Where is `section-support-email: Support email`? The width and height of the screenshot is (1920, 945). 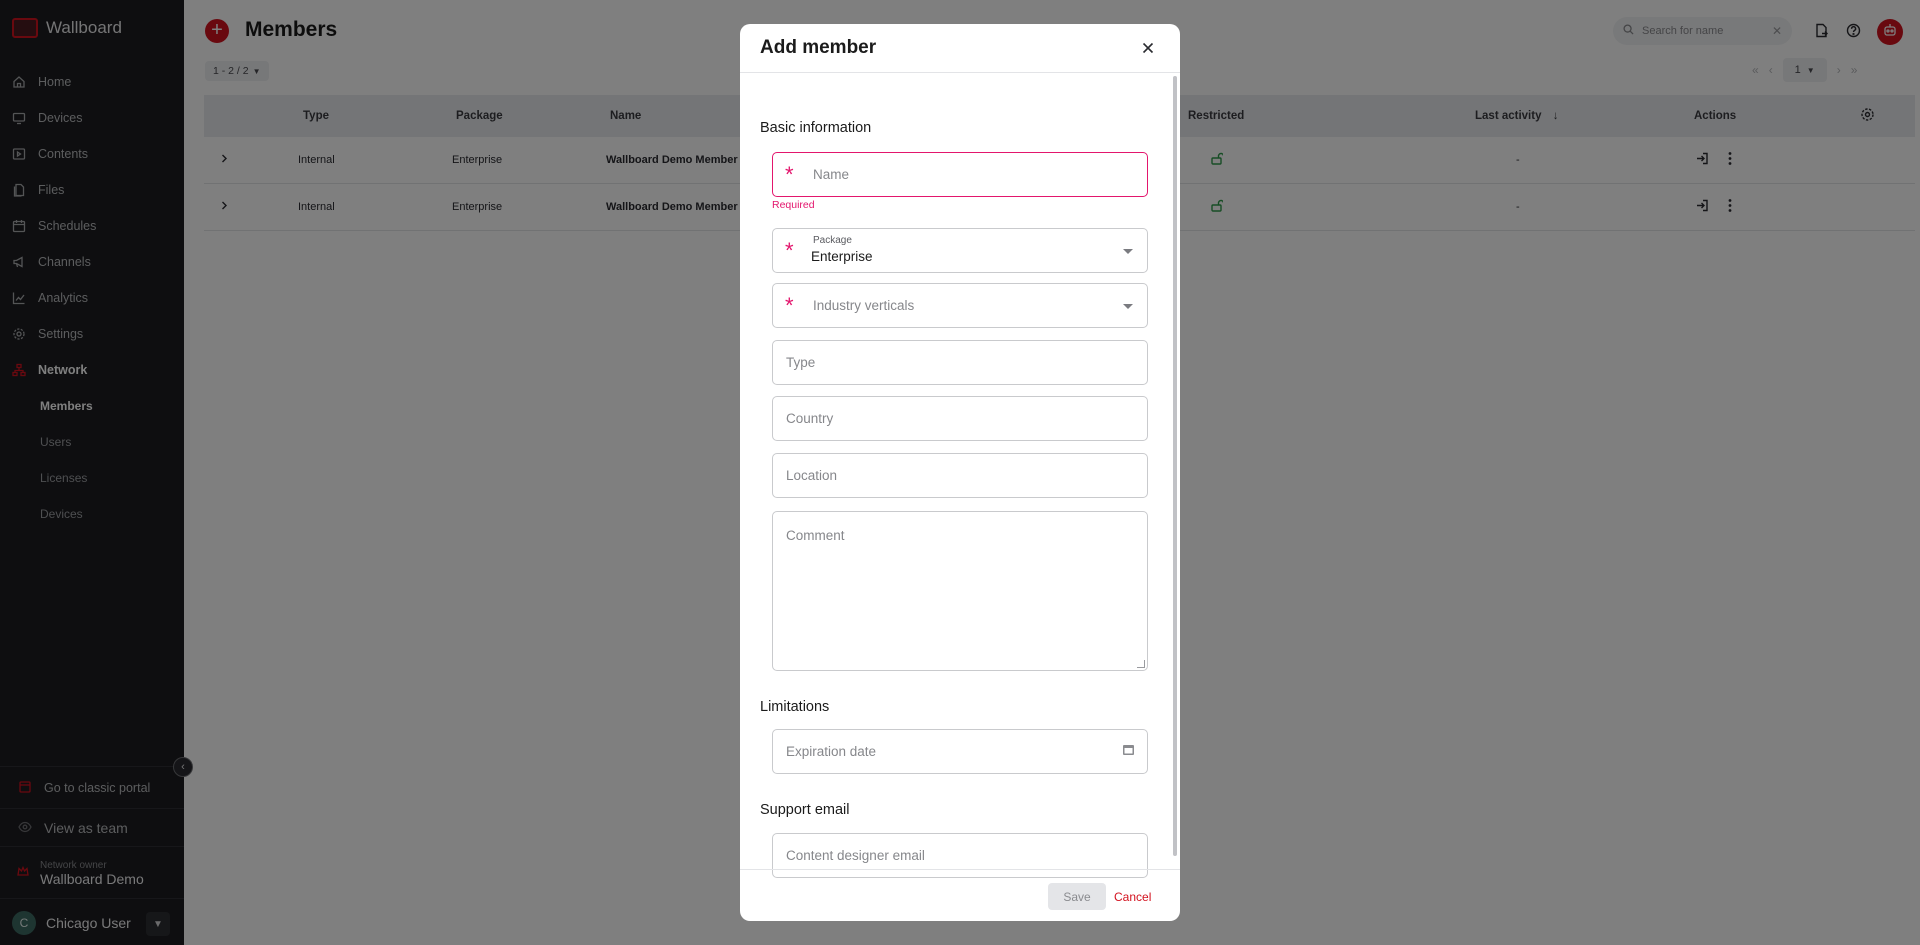 section-support-email: Support email is located at coordinates (805, 810).